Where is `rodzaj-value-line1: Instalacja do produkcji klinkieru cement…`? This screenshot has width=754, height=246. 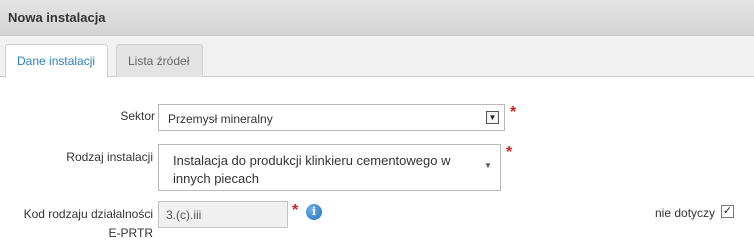
rodzaj-value-line1: Instalacja do produkcji klinkieru cement… is located at coordinates (312, 160).